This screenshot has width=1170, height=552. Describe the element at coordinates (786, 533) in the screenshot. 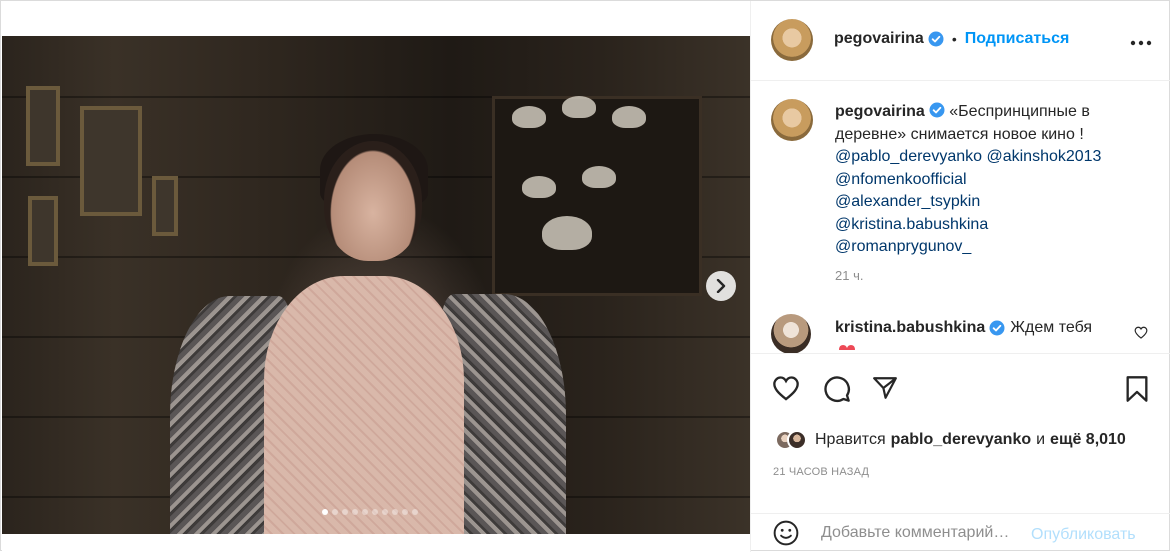

I see `emoji-icon` at that location.